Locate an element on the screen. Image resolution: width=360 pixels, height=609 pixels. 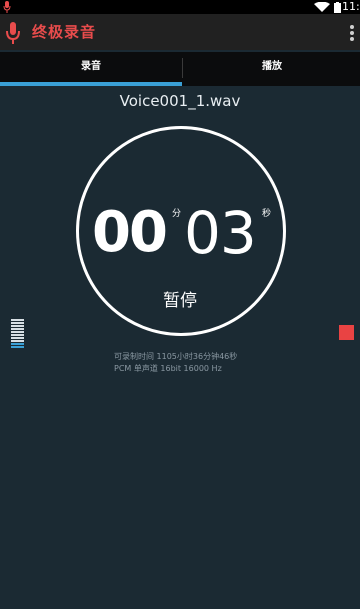
seconds-unit: 秒 is located at coordinates (267, 214).